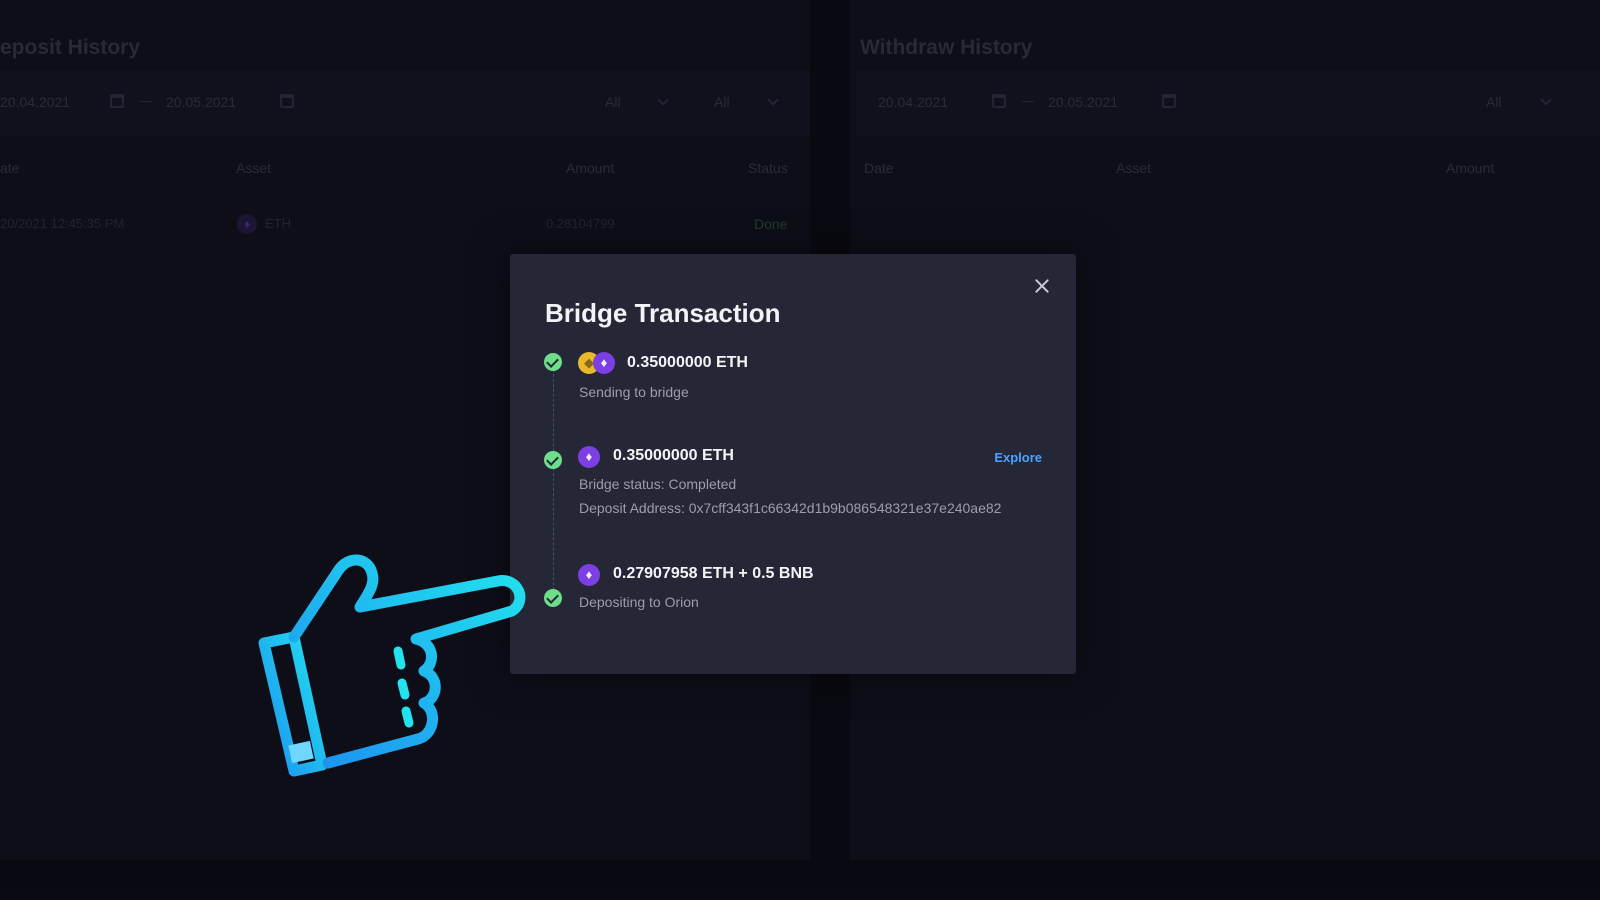 Image resolution: width=1600 pixels, height=900 pixels. I want to click on step-3-amount: 0.27907958 ETH + 0.5 BNB, so click(713, 573).